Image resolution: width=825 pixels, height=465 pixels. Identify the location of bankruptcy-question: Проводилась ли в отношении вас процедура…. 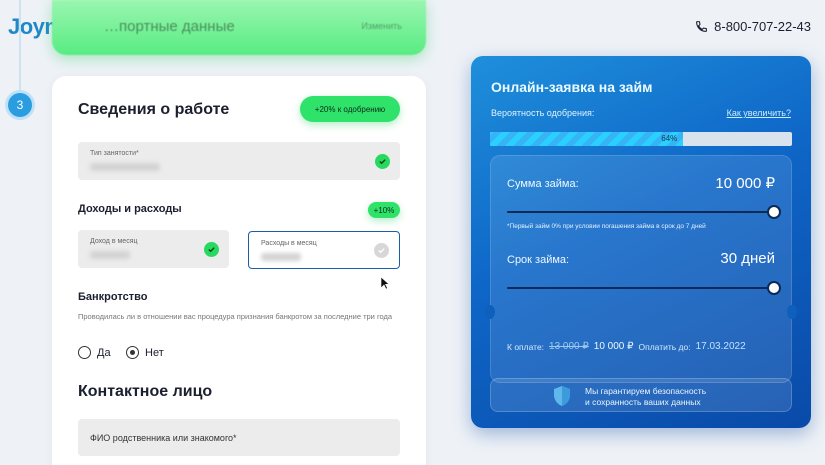
(235, 316).